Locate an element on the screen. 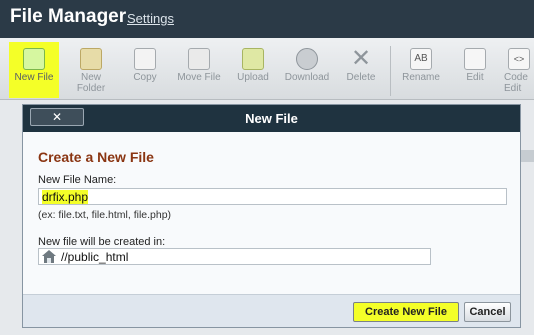 Image resolution: width=534 pixels, height=335 pixels. move-file-icon is located at coordinates (199, 59).